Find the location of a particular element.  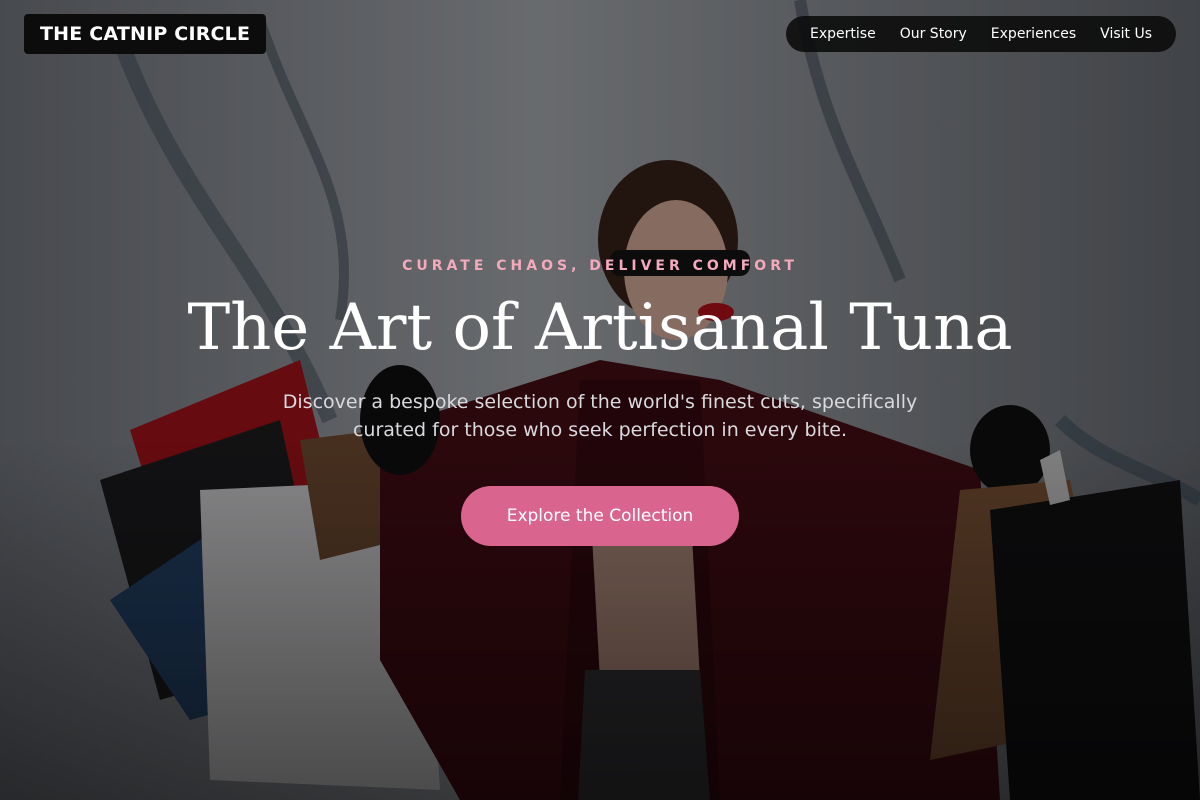

site-logo: THE CATNIP CIRCLE is located at coordinates (145, 34).